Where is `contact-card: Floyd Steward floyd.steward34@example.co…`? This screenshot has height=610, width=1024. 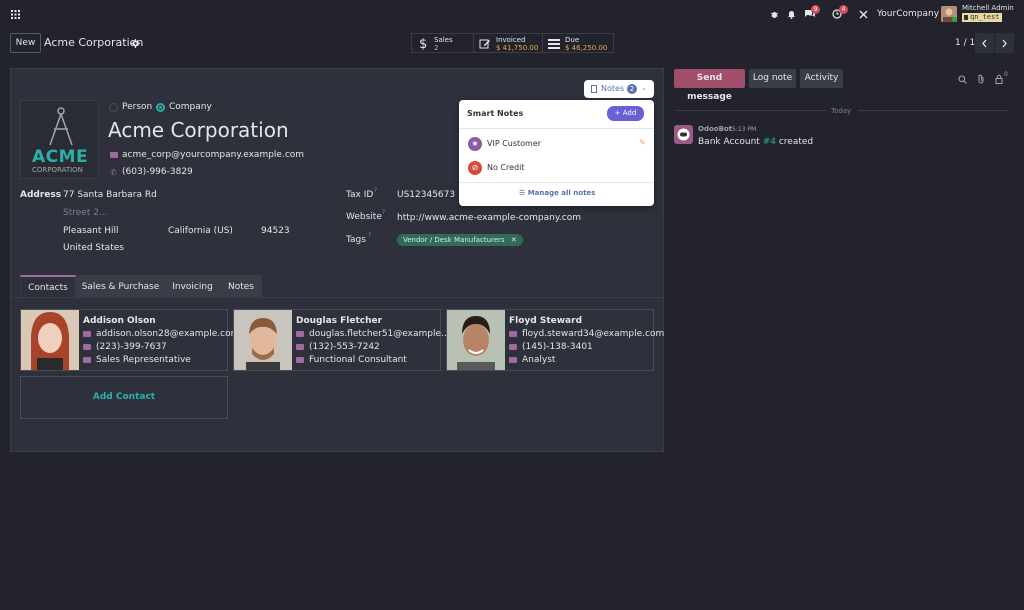
contact-card: Floyd Steward floyd.steward34@example.co… is located at coordinates (555, 340).